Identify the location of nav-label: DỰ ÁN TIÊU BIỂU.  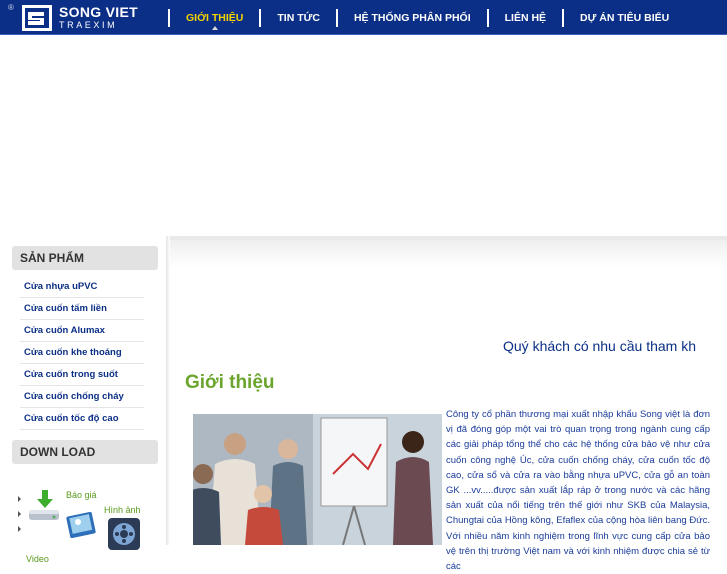
(625, 17).